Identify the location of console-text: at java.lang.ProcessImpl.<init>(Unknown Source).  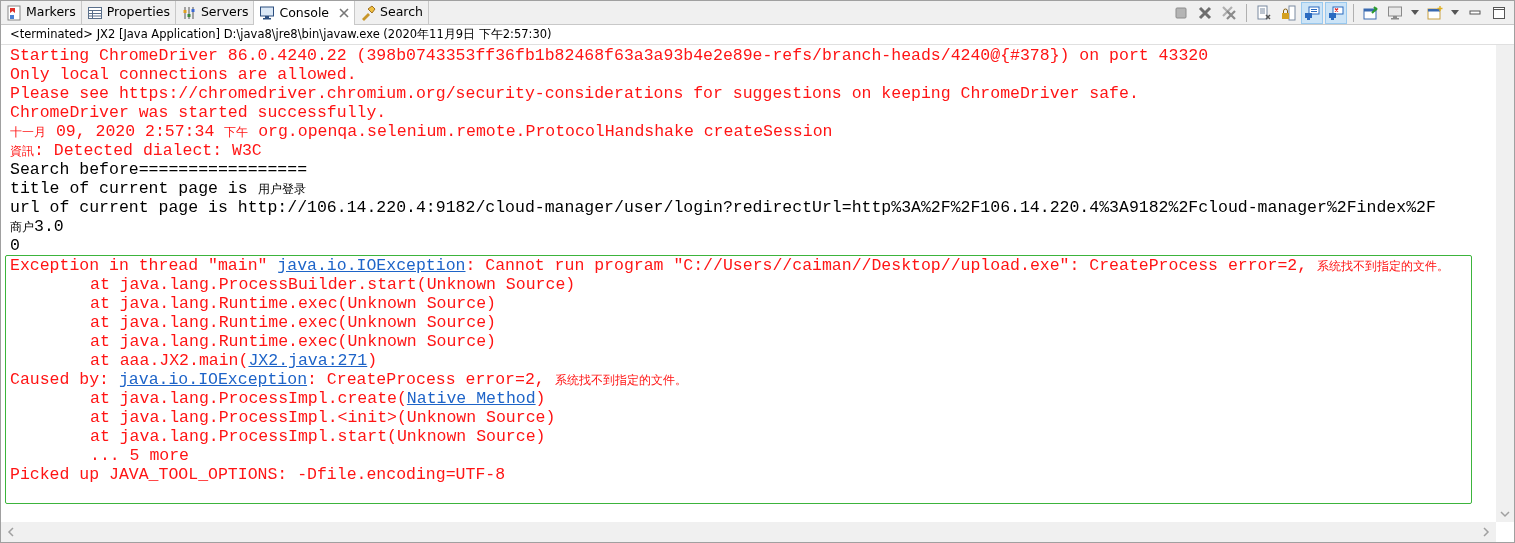
(323, 417).